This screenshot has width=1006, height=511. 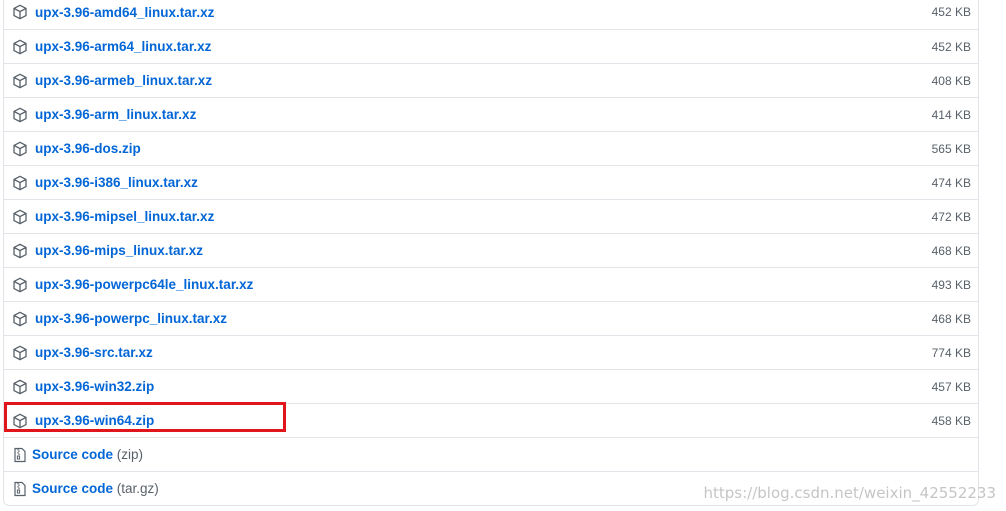 I want to click on asset-link: upx-3.96-powerpc_linux.tar.xz, so click(x=131, y=318).